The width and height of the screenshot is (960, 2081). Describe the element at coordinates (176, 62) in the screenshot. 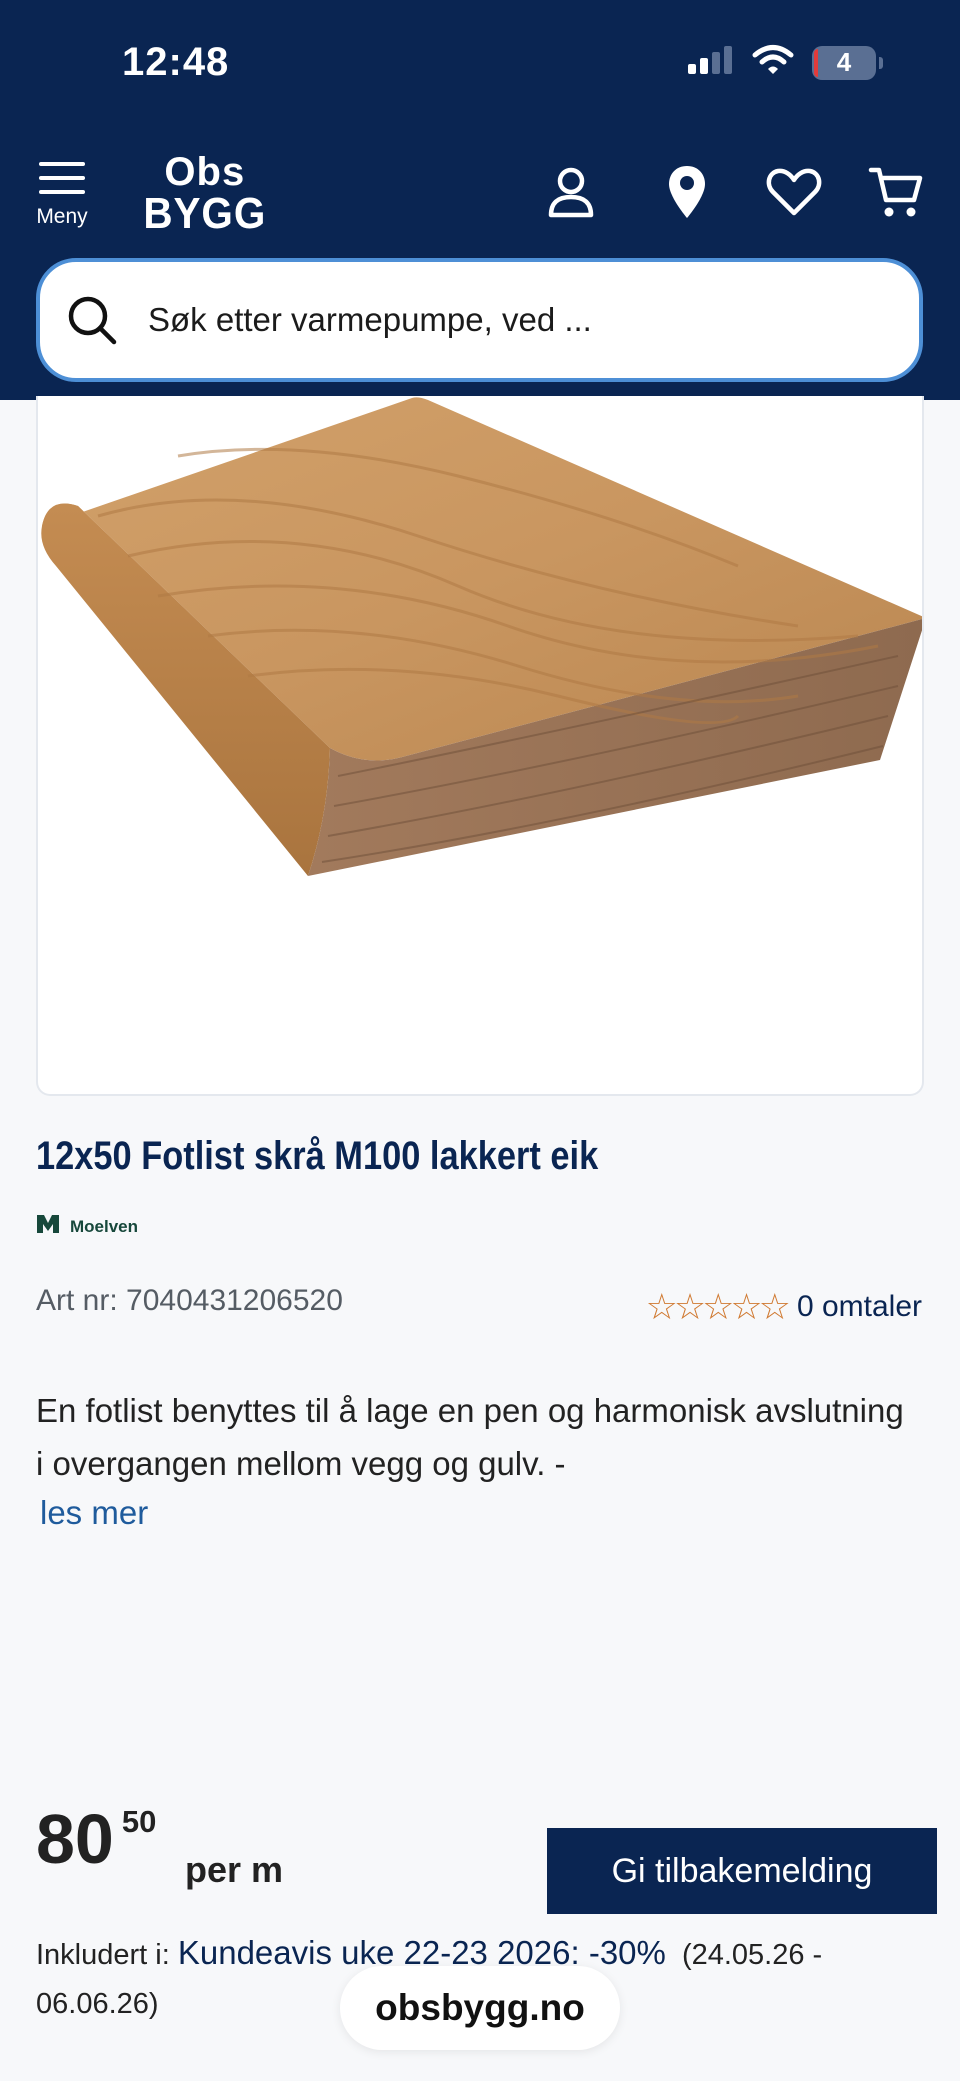

I see `status-time: 12:48` at that location.